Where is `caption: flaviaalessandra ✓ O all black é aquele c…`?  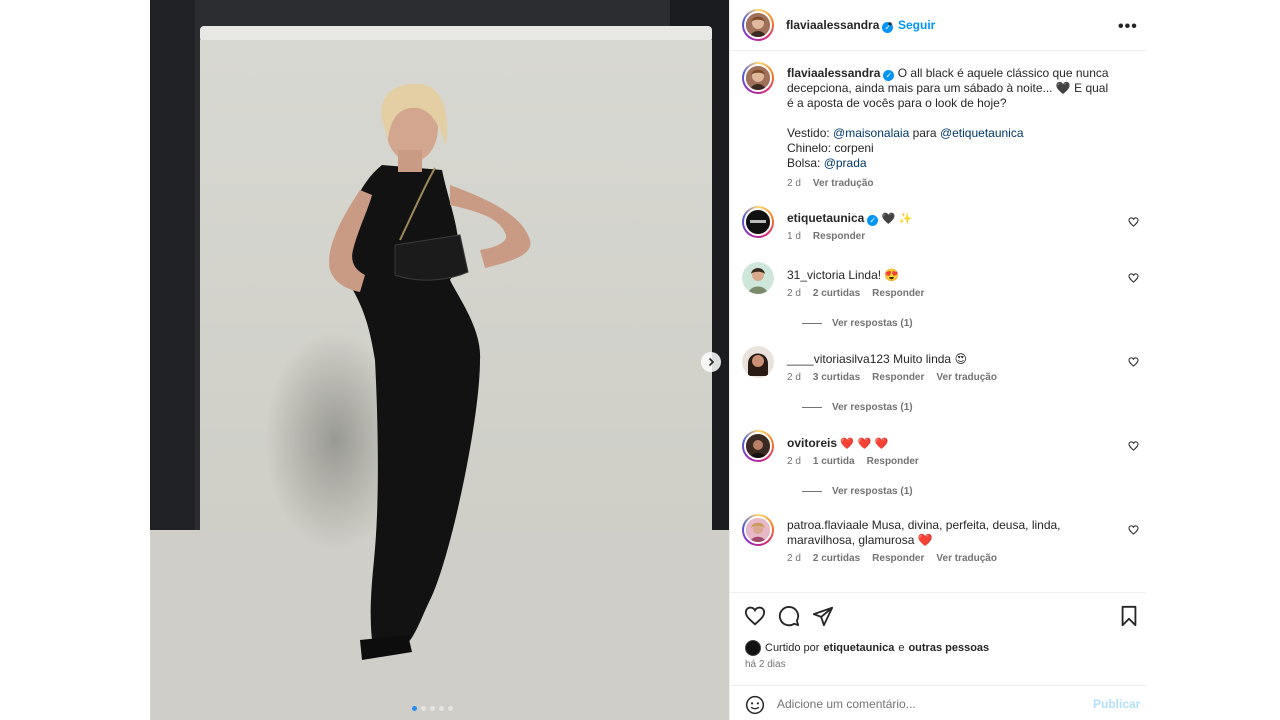 caption: flaviaalessandra ✓ O all black é aquele c… is located at coordinates (937, 127).